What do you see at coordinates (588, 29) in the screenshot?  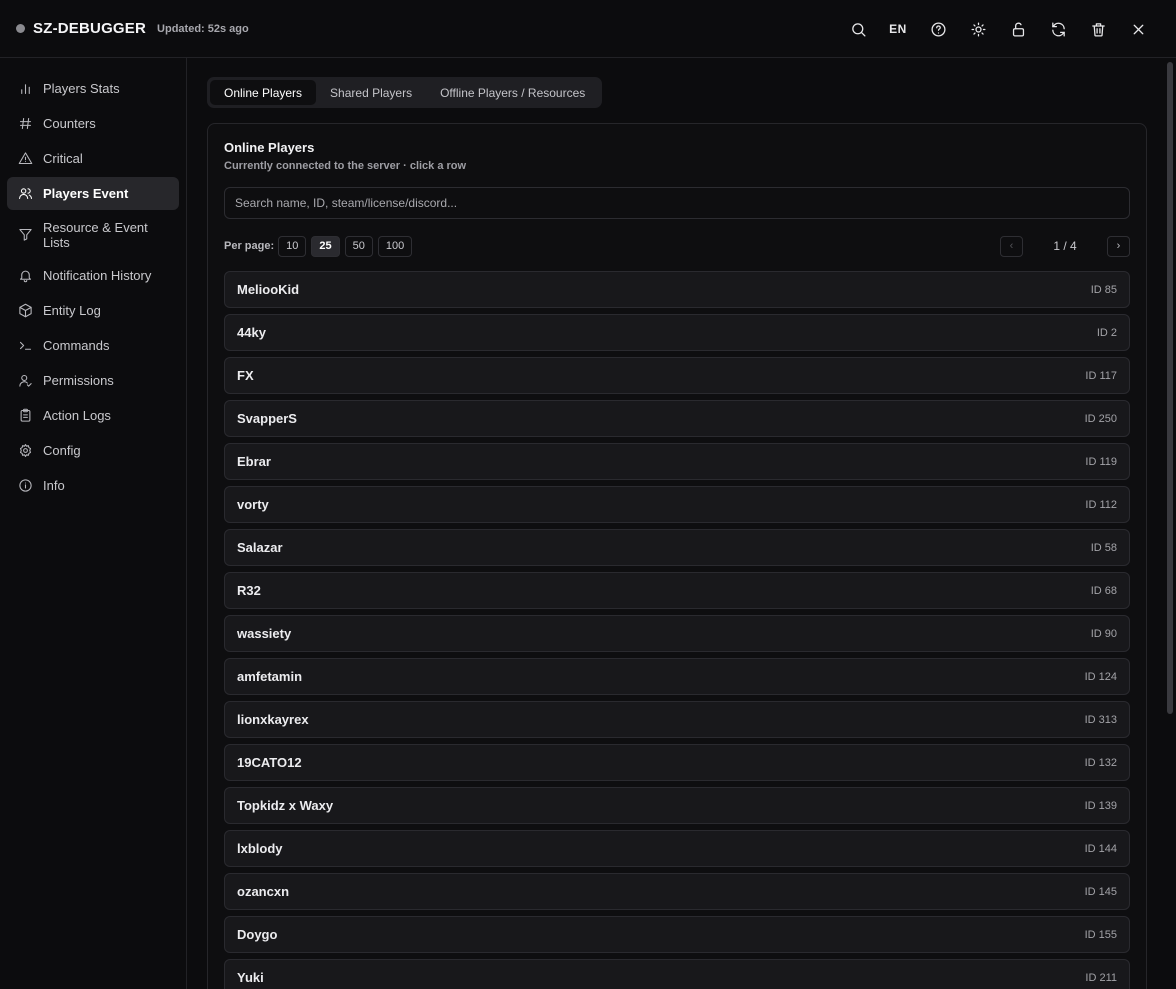 I see `top-bar: SZ-DEBUGGER Updated: 52s ago EN` at bounding box center [588, 29].